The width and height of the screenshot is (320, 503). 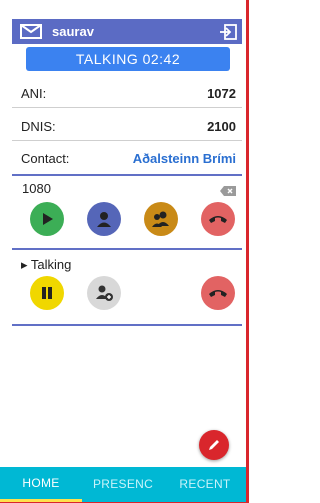 What do you see at coordinates (36, 188) in the screenshot?
I see `dial-number: 1080` at bounding box center [36, 188].